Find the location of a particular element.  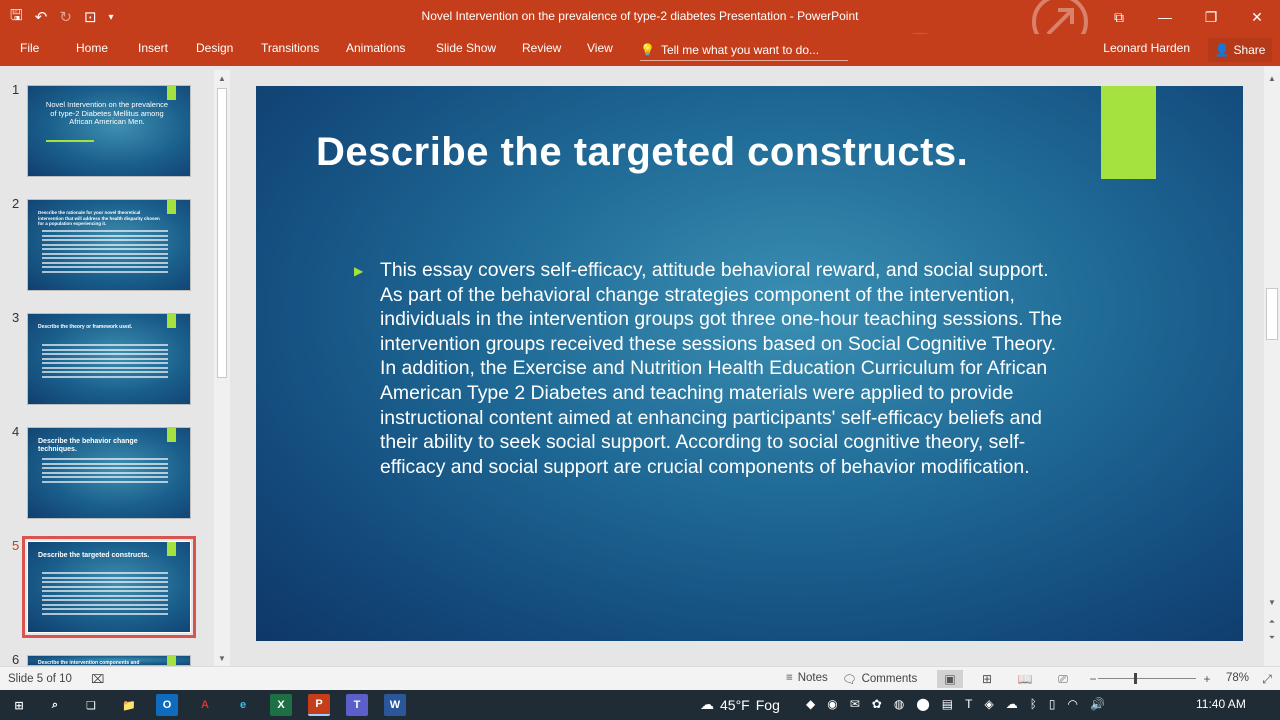

file-explorer-icon: 📁 is located at coordinates (129, 705).